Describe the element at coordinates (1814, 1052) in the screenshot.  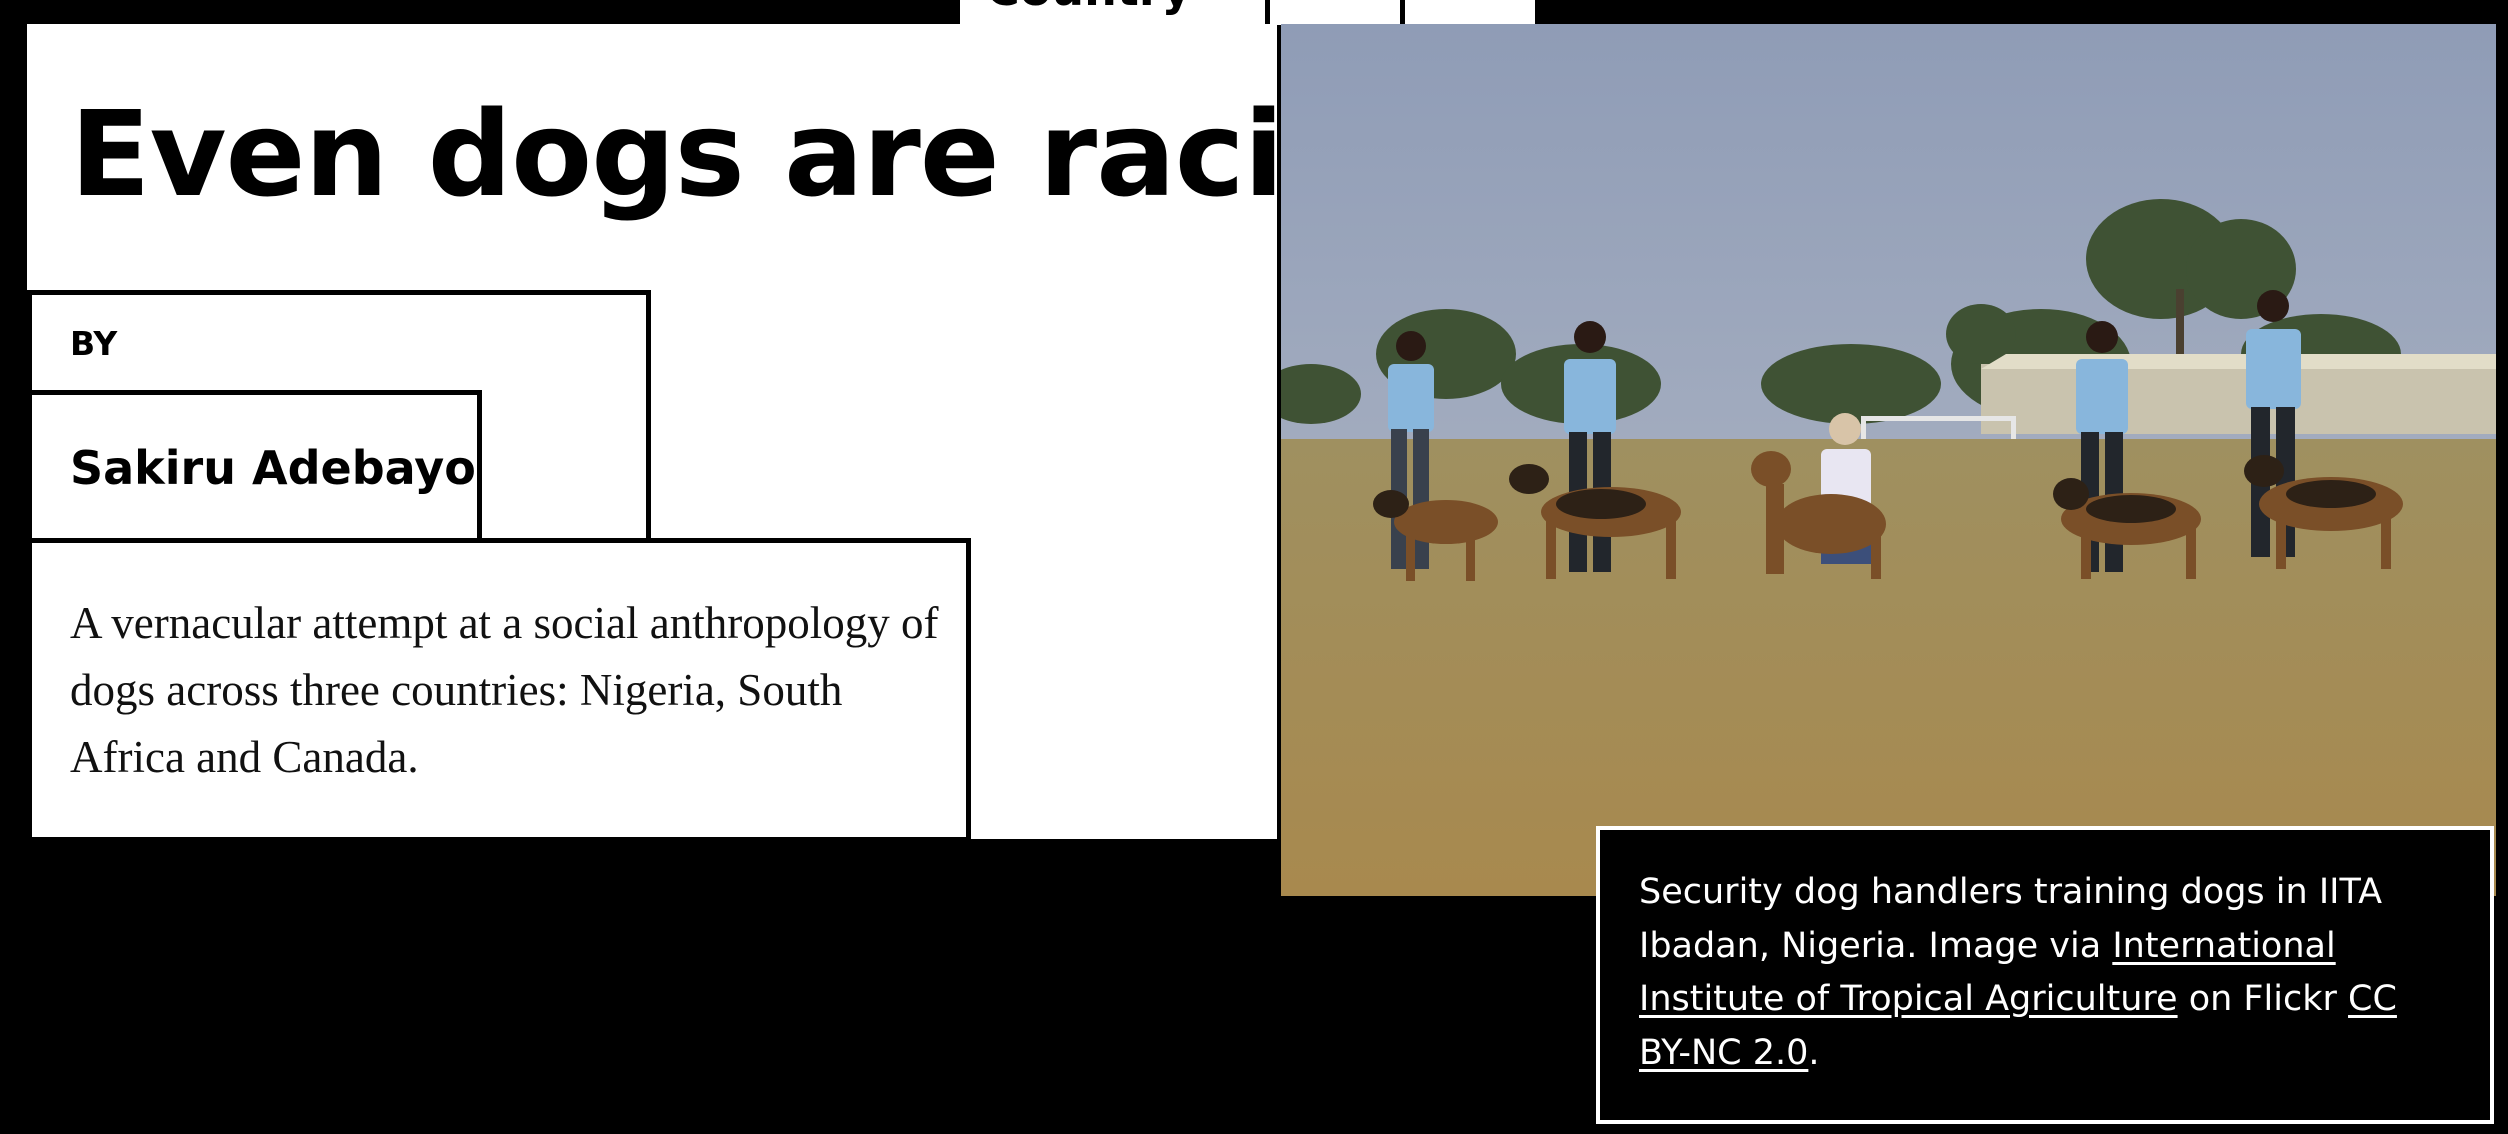
I see `caption-text-3: .` at that location.